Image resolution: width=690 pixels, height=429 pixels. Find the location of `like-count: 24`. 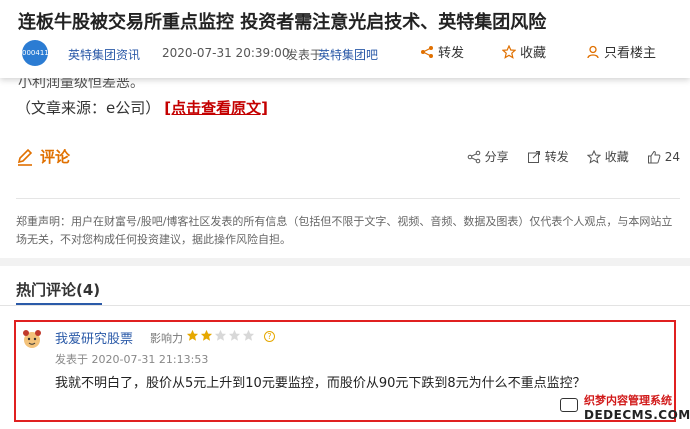

like-count: 24 is located at coordinates (672, 156).